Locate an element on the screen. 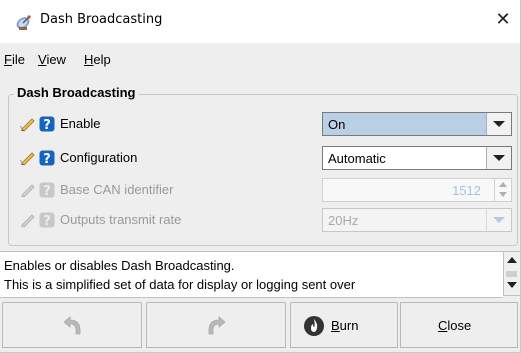 This screenshot has height=353, width=521. scroll-up-icon is located at coordinates (512, 260).